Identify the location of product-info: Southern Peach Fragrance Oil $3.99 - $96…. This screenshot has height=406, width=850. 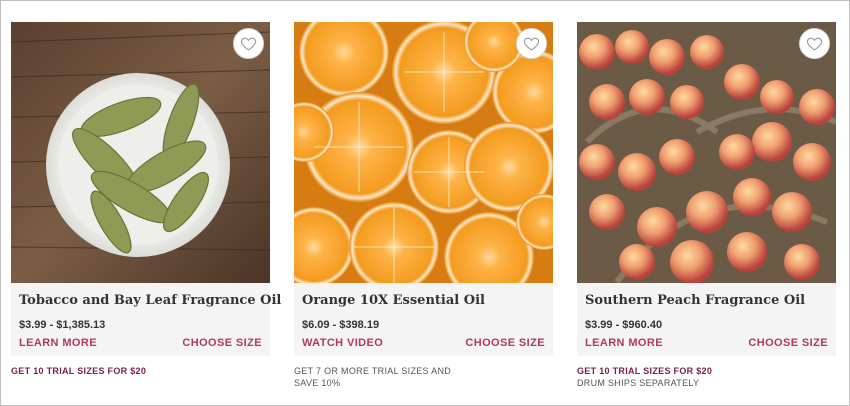
(706, 319).